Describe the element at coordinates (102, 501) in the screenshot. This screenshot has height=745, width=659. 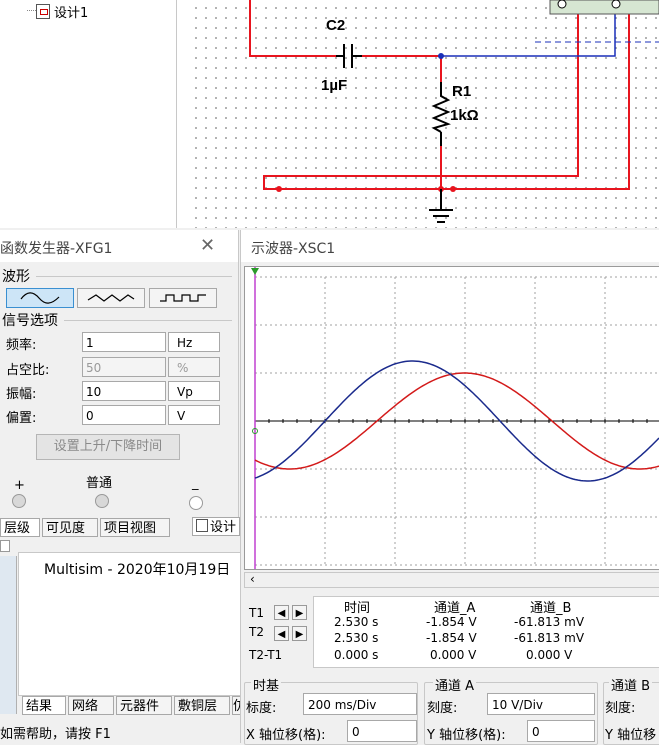
I see `terminal-common` at that location.